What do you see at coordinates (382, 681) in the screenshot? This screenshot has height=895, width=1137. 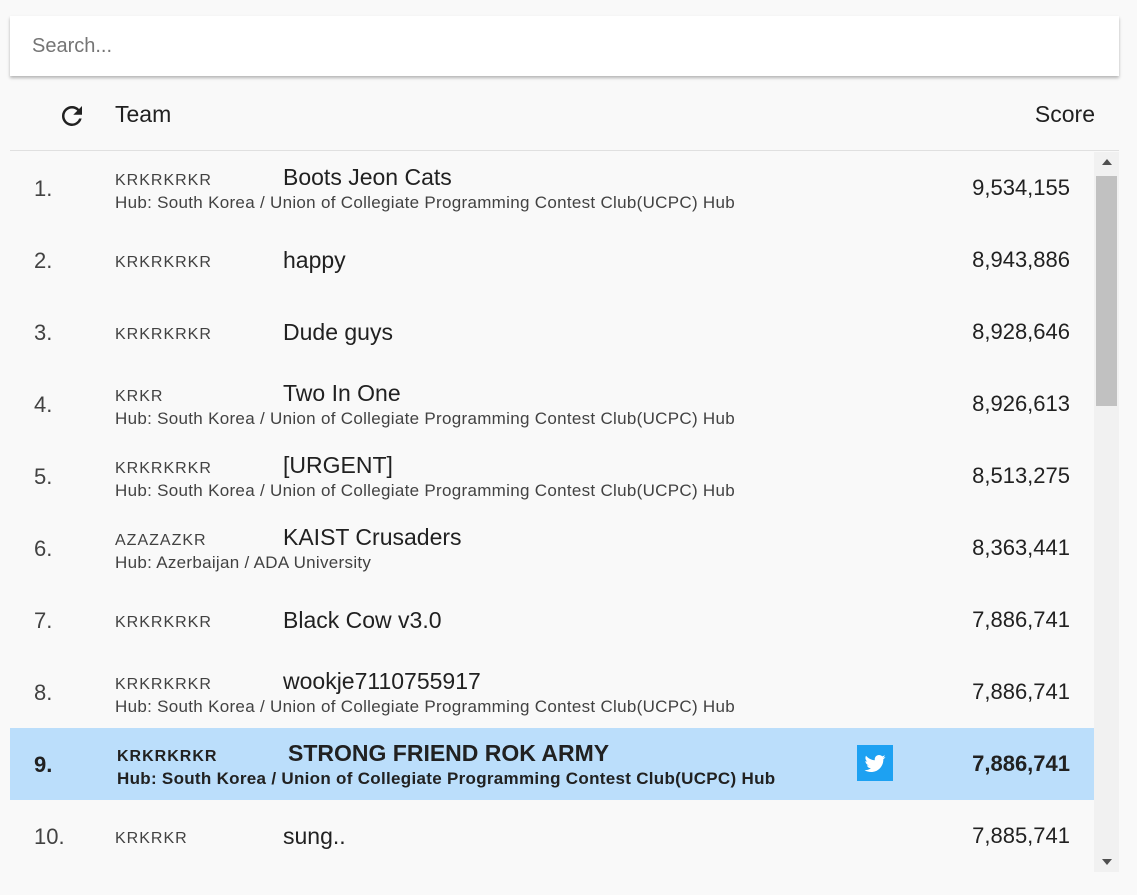 I see `team-name: wookje7110755917` at bounding box center [382, 681].